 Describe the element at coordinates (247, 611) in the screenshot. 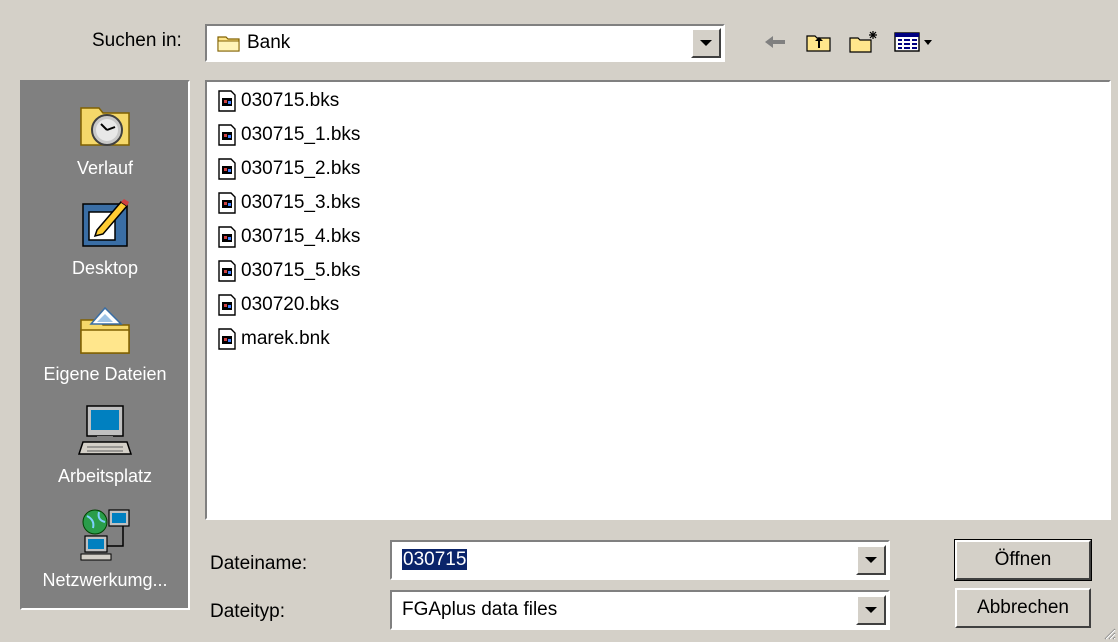

I see `filetype-label: Dateityp:` at that location.